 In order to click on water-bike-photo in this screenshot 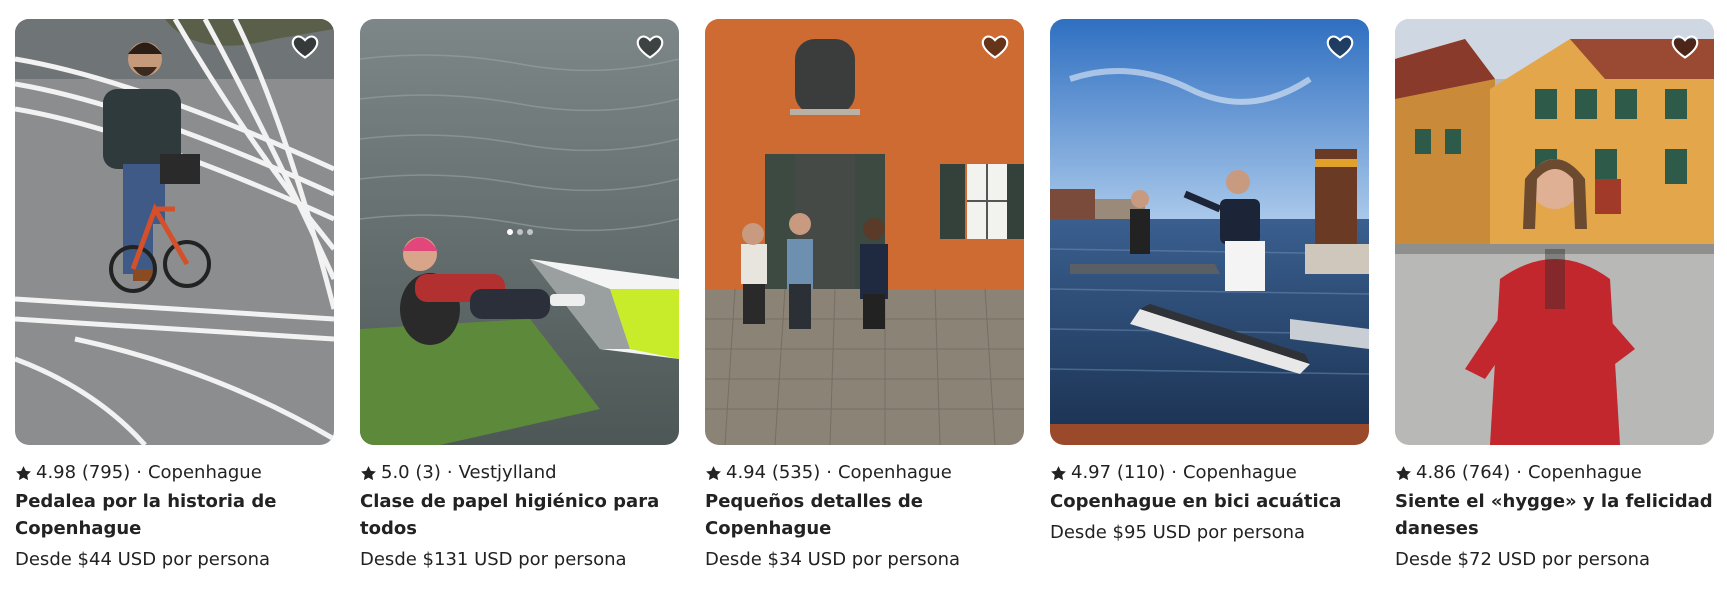, I will do `click(1209, 232)`.